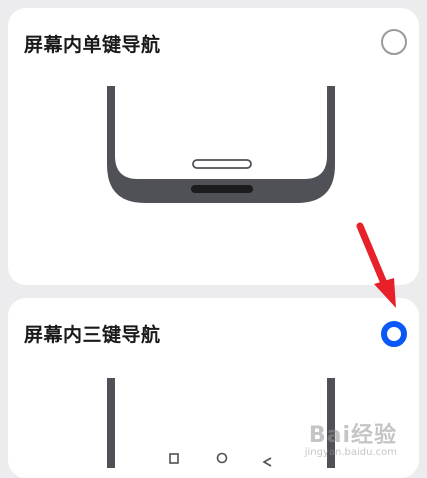  I want to click on watermark-text: Bai经验, so click(352, 435).